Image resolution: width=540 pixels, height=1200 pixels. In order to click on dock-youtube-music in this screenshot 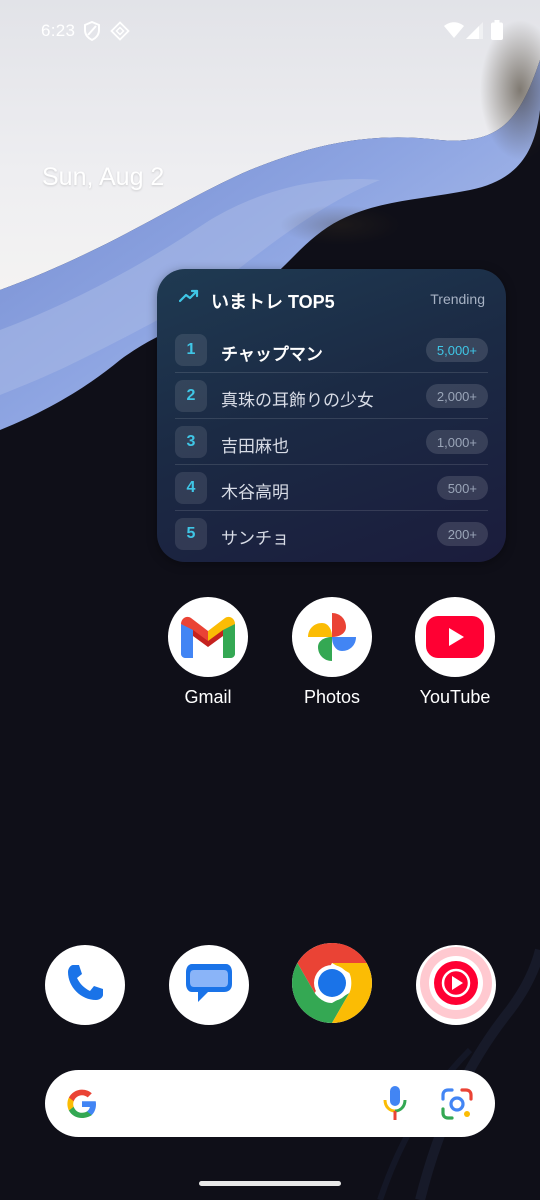, I will do `click(456, 985)`.